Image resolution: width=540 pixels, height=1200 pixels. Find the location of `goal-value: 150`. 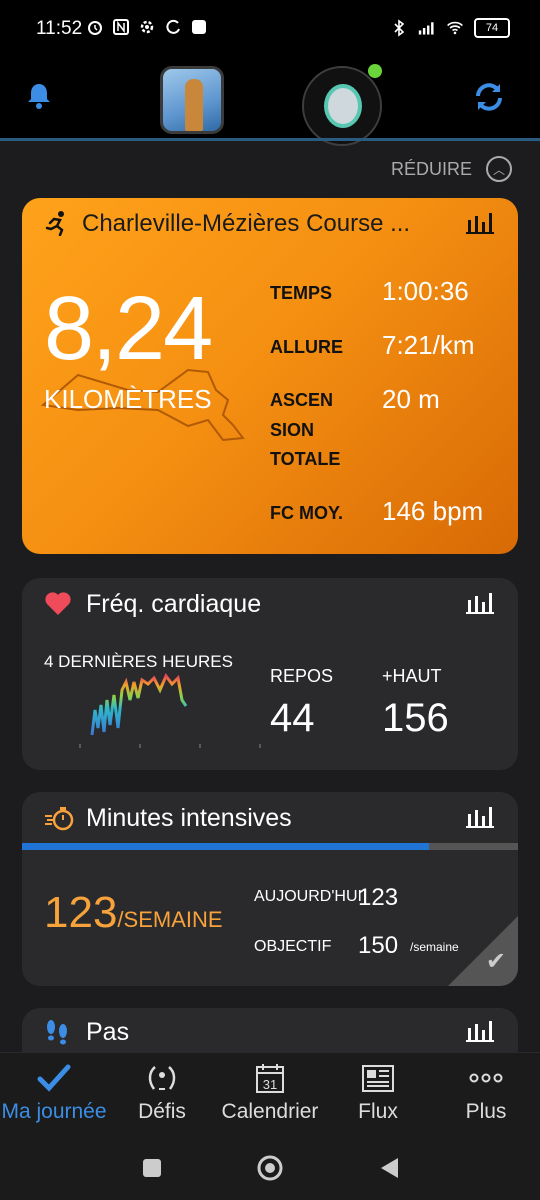

goal-value: 150 is located at coordinates (378, 945).